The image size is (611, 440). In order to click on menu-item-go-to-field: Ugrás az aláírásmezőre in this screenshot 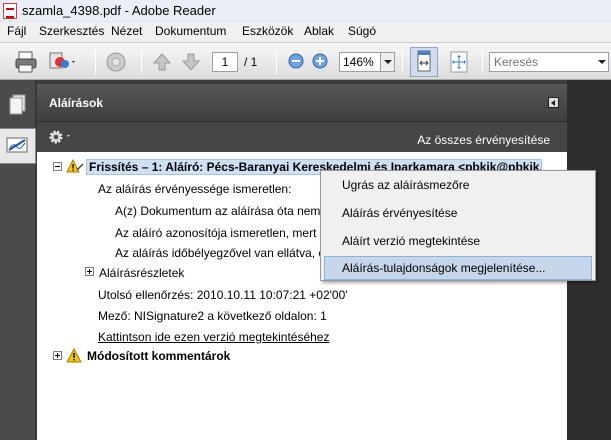, I will do `click(458, 185)`.